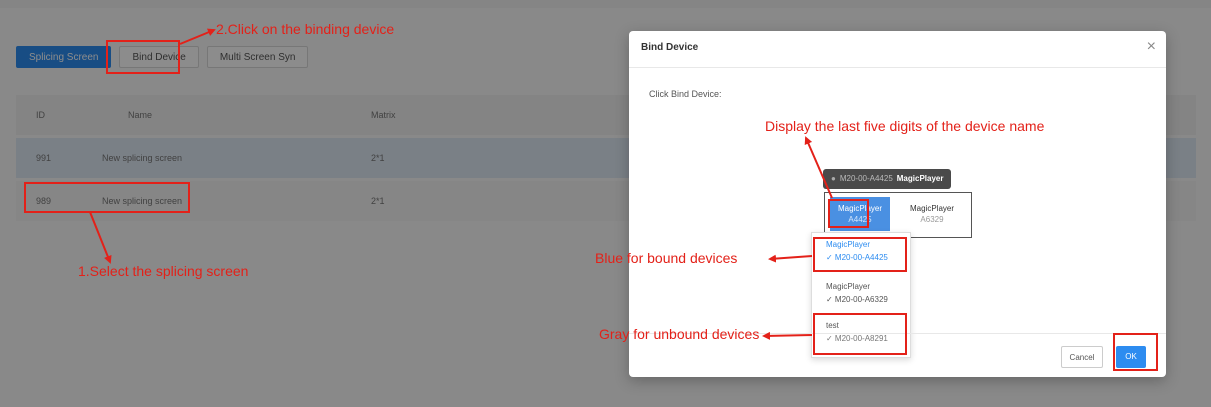 Image resolution: width=1211 pixels, height=407 pixels. I want to click on arrow-last-five, so click(818, 167).